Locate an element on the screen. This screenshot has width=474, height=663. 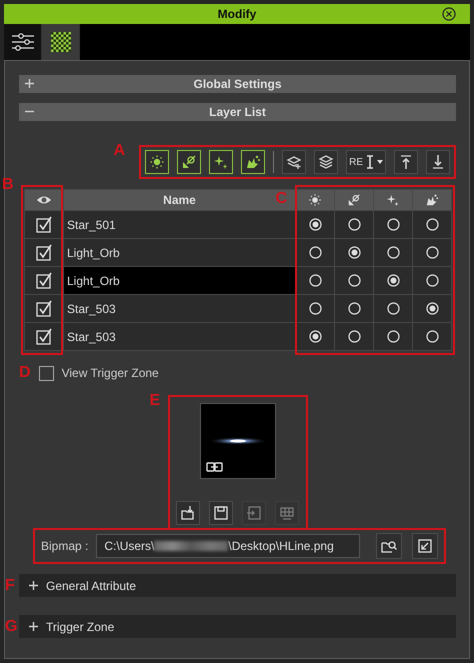
section-header: Layer List is located at coordinates (237, 112).